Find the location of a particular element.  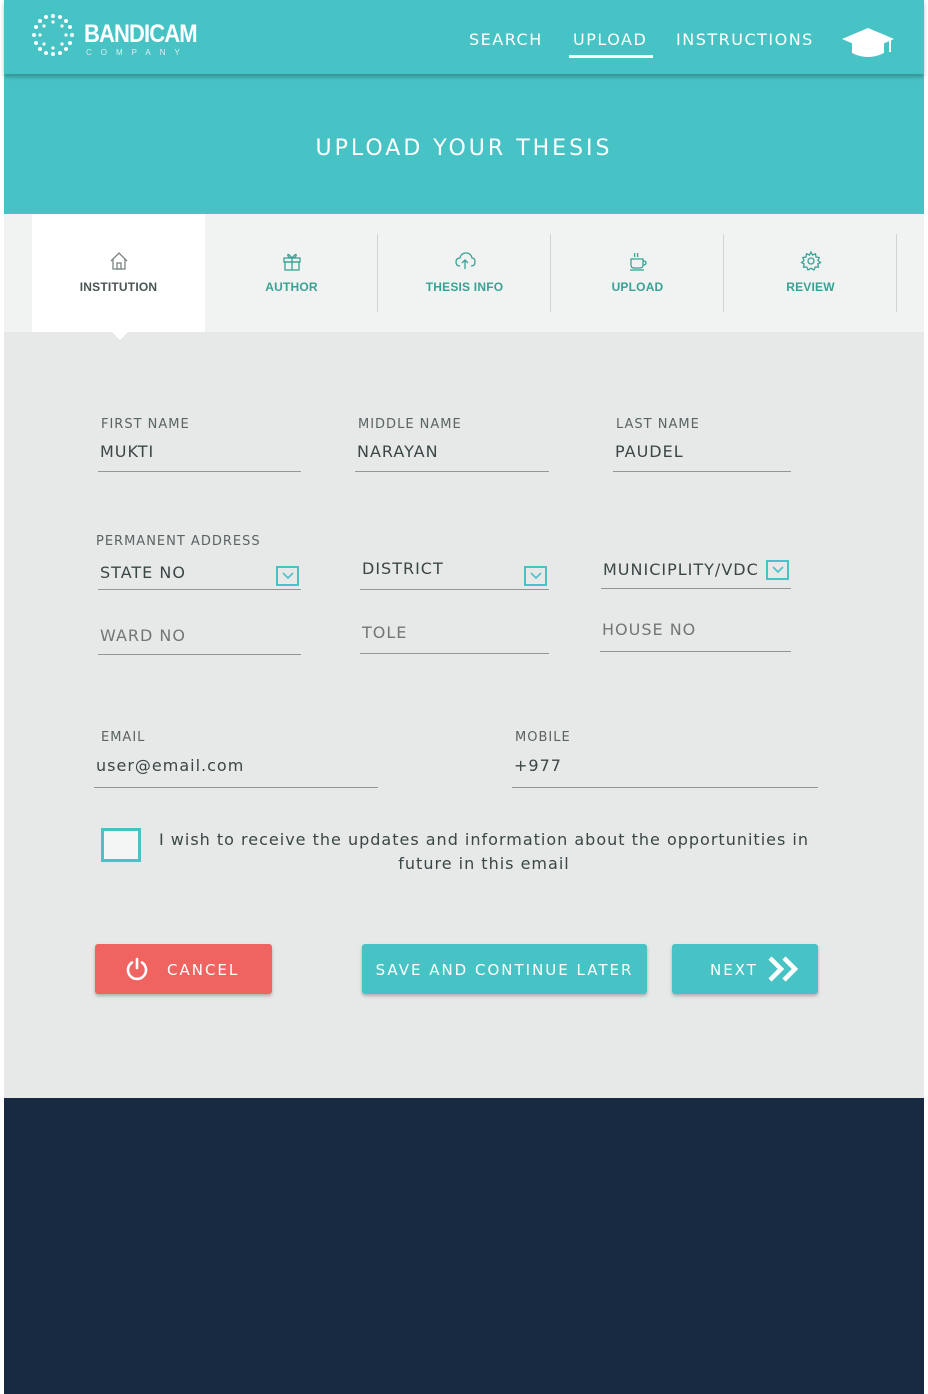

state-select: STATE NO is located at coordinates (199, 572).